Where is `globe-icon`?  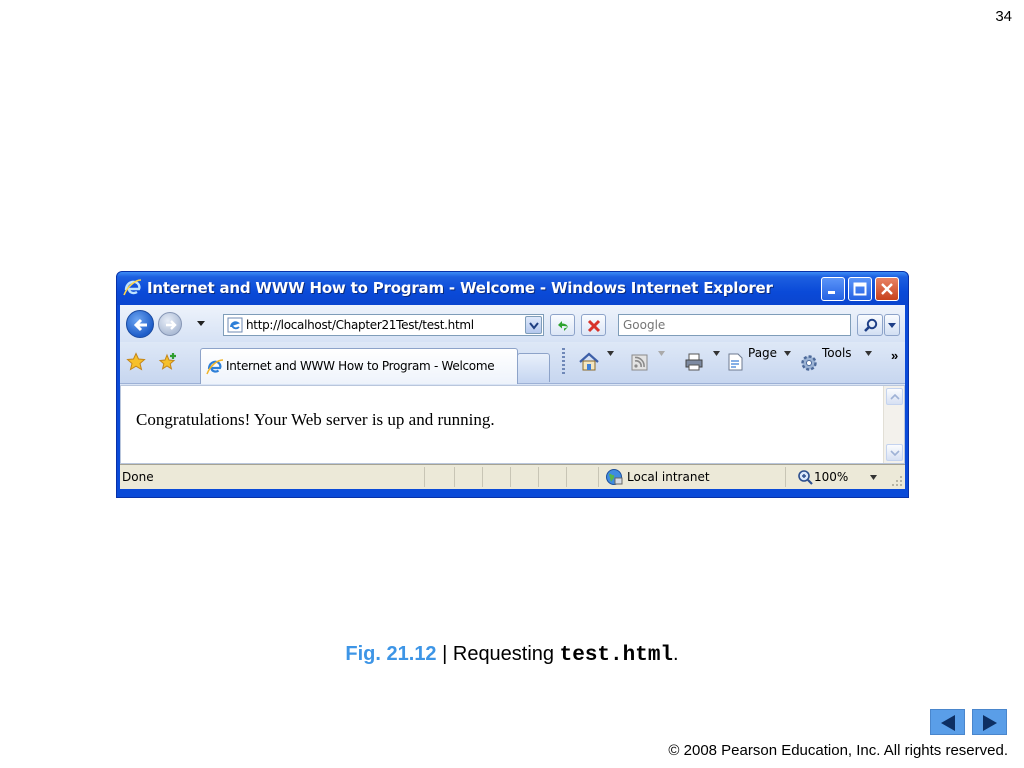 globe-icon is located at coordinates (614, 477).